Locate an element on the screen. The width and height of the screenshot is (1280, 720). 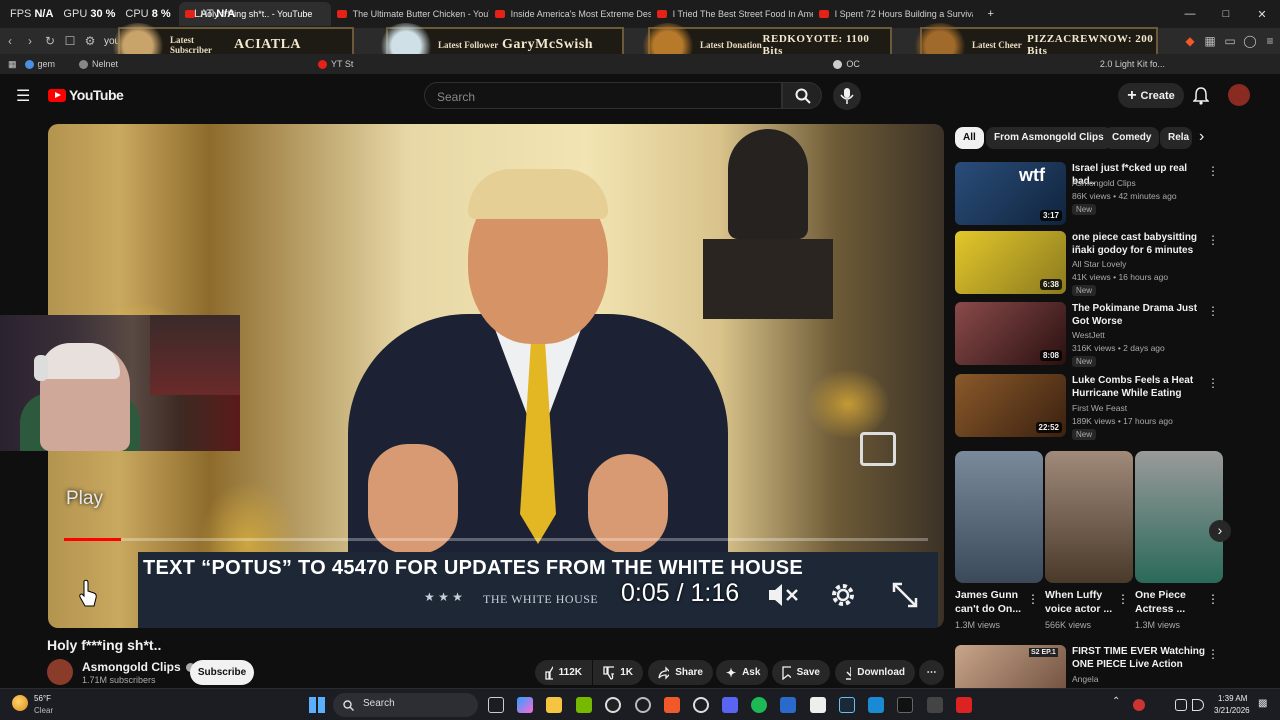
copilot-icon is located at coordinates (525, 705).